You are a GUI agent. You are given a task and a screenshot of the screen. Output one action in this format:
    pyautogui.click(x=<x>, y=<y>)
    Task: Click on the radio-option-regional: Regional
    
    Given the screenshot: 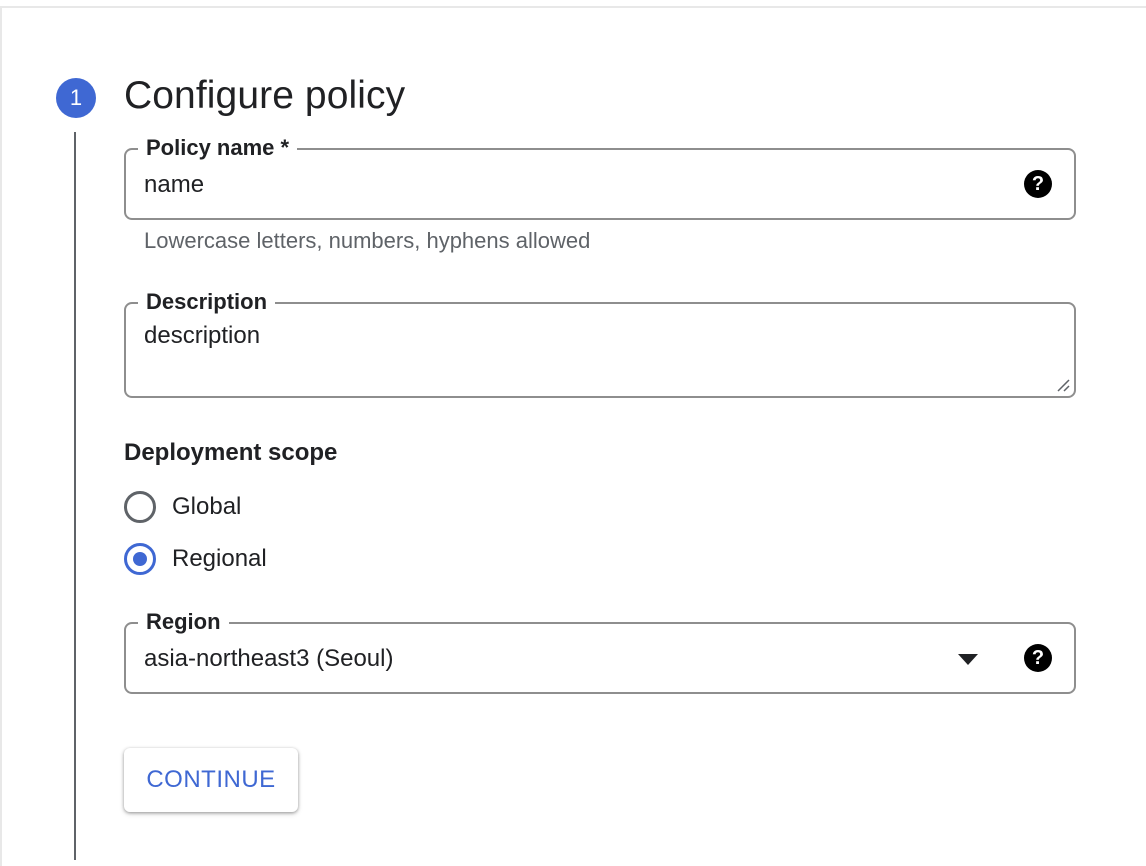 What is the action you would take?
    pyautogui.click(x=195, y=559)
    